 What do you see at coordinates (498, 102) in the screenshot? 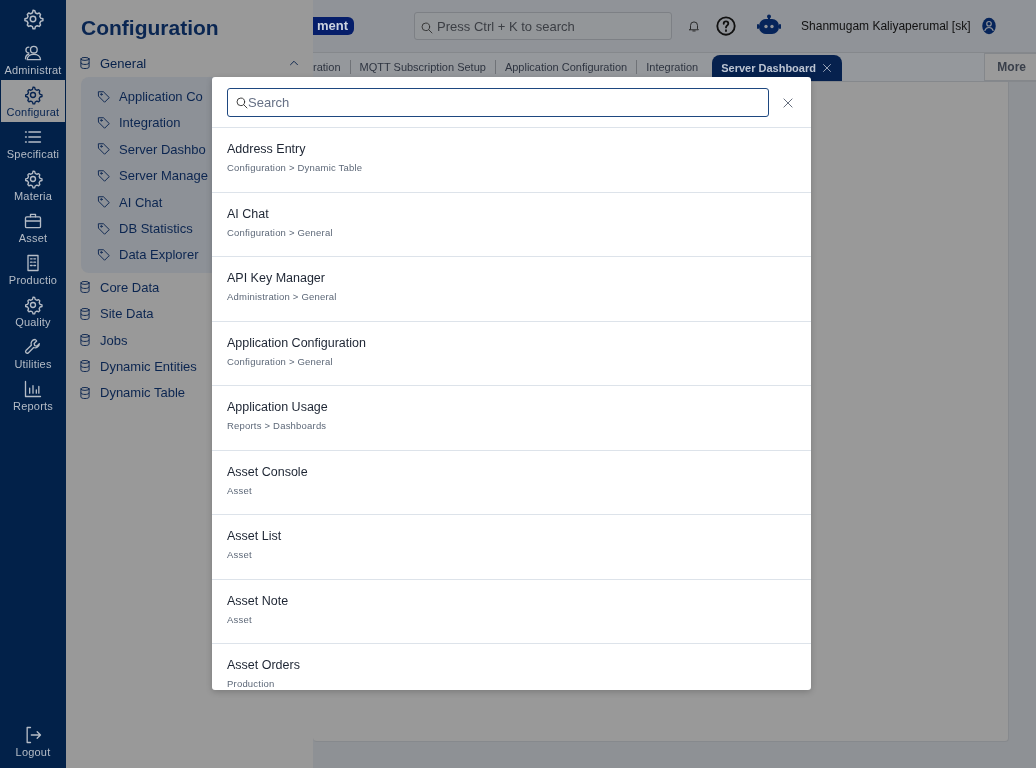
I see `search-field: Search` at bounding box center [498, 102].